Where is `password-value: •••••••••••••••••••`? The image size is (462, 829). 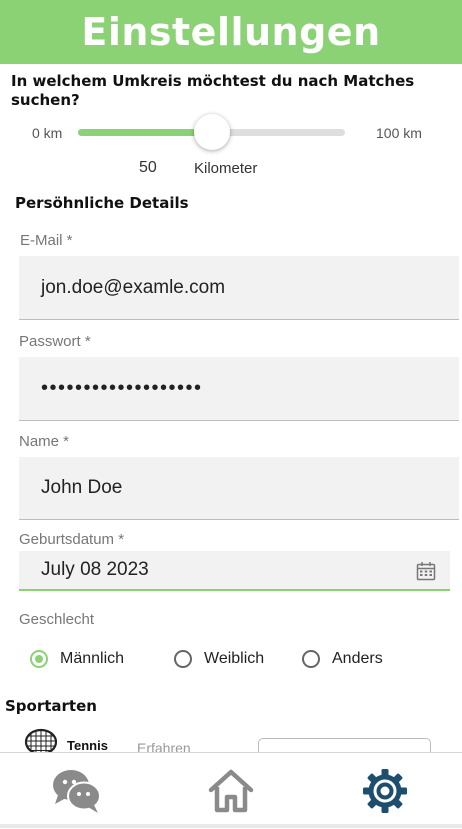
password-value: ••••••••••••••••••• is located at coordinates (122, 388).